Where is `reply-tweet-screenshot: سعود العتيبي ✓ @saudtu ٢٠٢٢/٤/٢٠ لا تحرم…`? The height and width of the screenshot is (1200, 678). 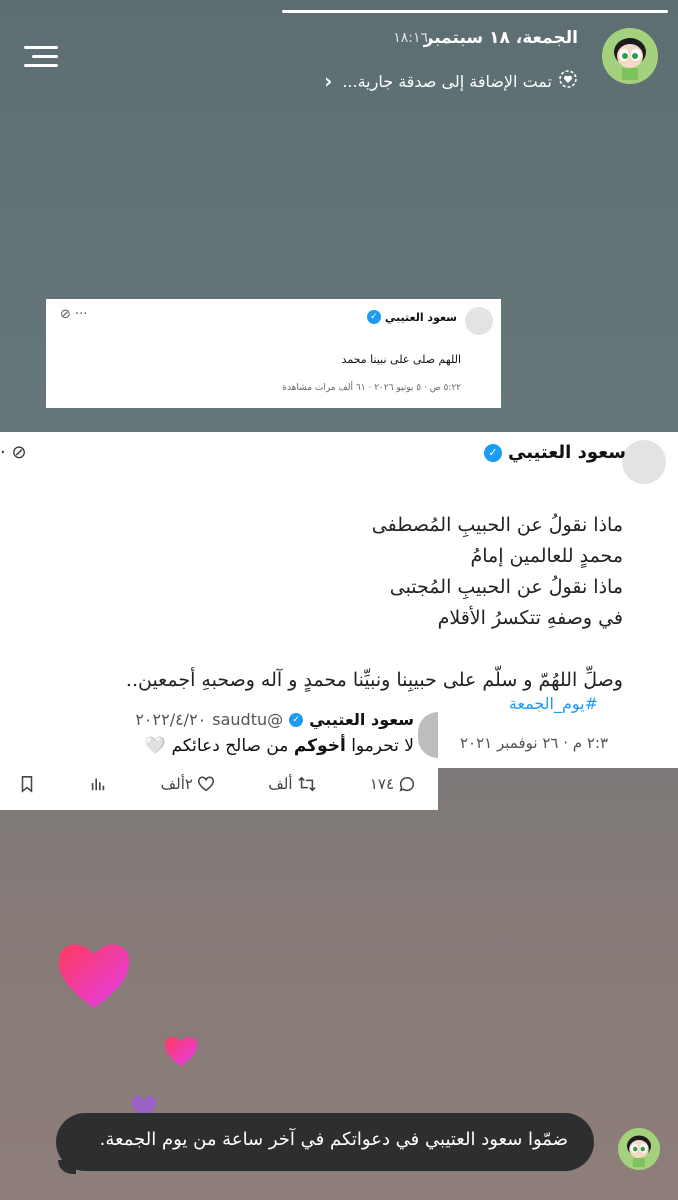
reply-tweet-screenshot: سعود العتيبي ✓ @saudtu ٢٠٢٢/٤/٢٠ لا تحرم… is located at coordinates (219, 753).